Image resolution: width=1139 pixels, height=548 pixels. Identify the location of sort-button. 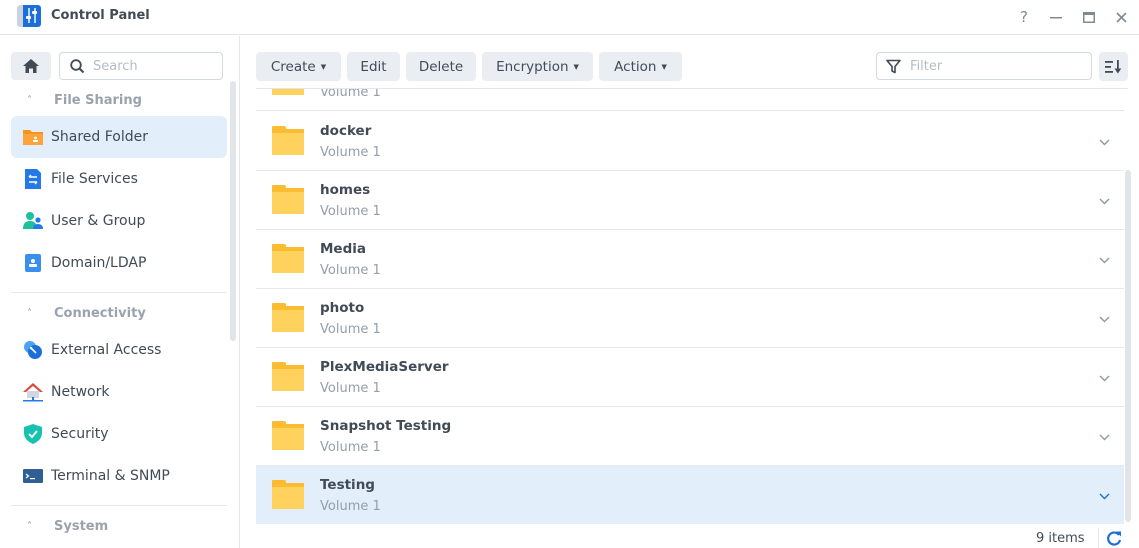
(1113, 66).